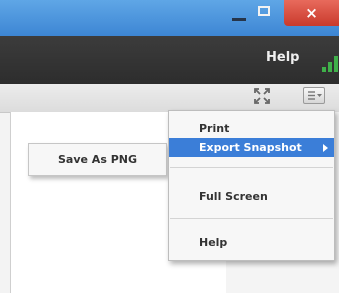 Image resolution: width=339 pixels, height=293 pixels. What do you see at coordinates (239, 19) in the screenshot?
I see `minimize-icon` at bounding box center [239, 19].